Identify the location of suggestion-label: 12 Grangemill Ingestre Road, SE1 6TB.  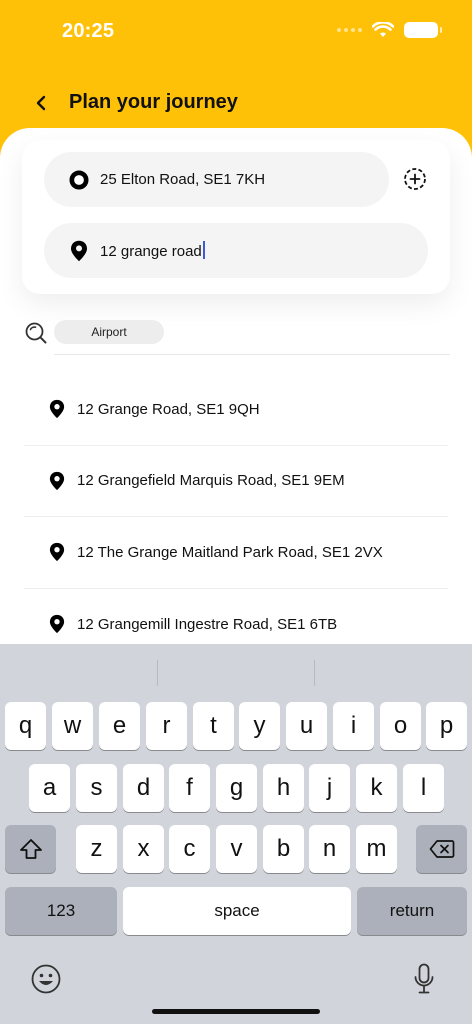
(207, 624).